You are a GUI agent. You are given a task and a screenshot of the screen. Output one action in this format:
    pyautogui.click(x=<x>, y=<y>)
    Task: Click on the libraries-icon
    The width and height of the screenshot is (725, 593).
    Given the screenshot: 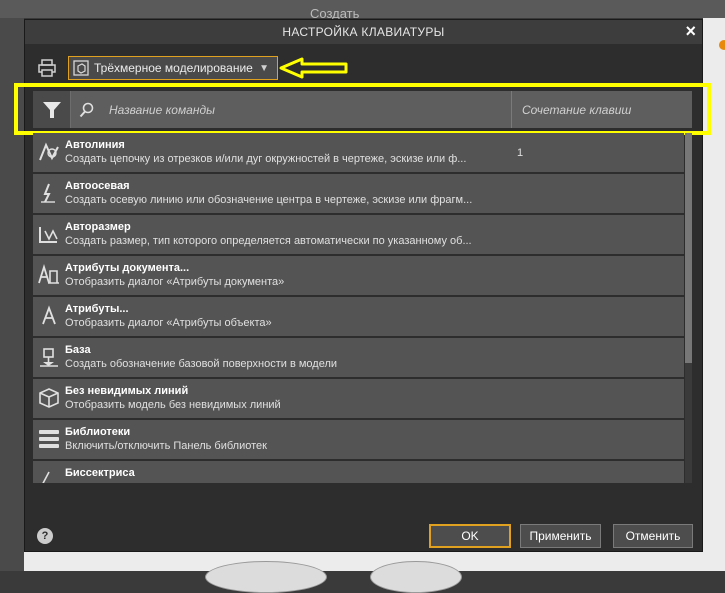 What is the action you would take?
    pyautogui.click(x=49, y=439)
    